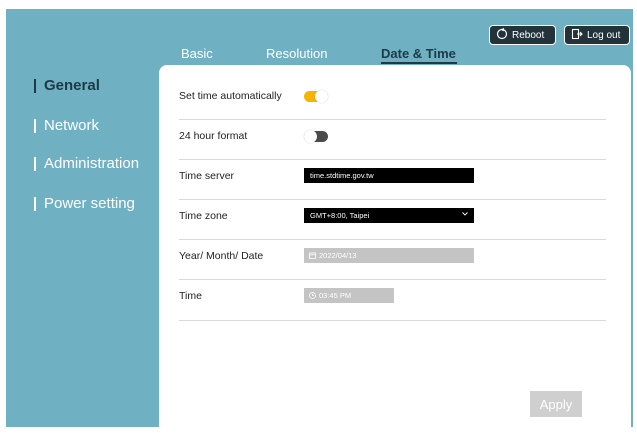 The image size is (637, 436). I want to click on sidebar-item-administration: Administration, so click(86, 163).